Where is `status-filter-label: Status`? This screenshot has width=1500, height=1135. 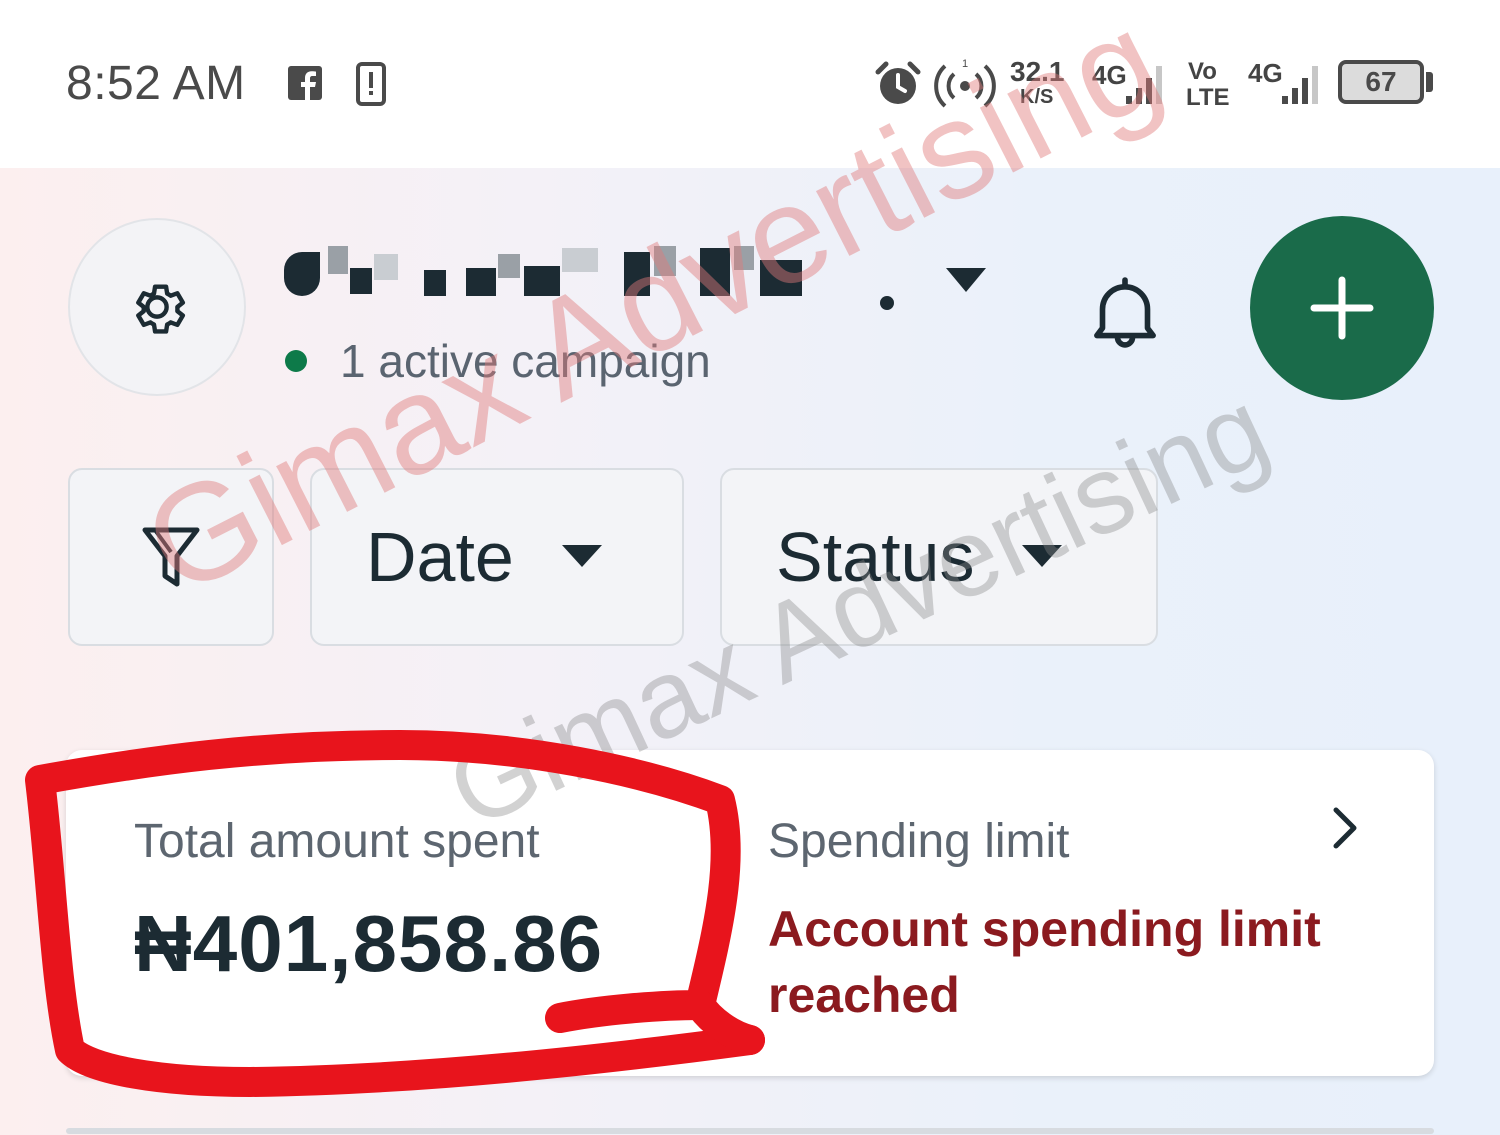
status-filter-label: Status is located at coordinates (875, 557).